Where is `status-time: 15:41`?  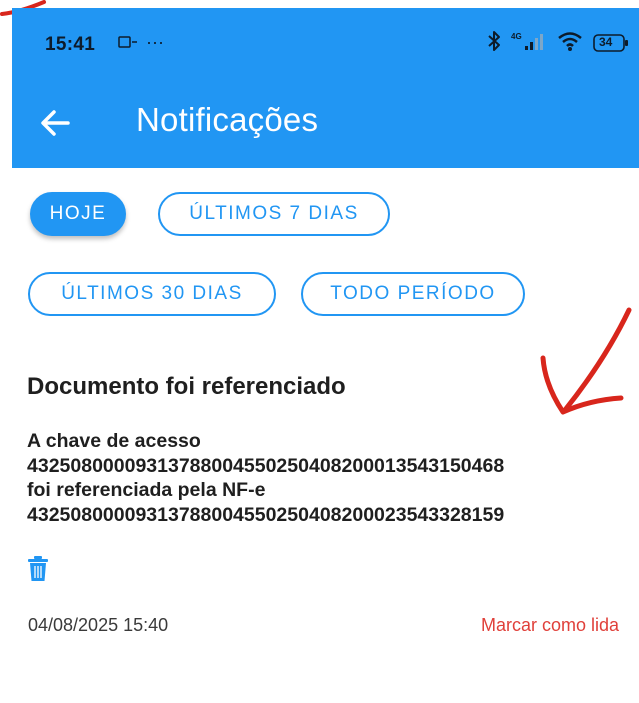 status-time: 15:41 is located at coordinates (70, 44).